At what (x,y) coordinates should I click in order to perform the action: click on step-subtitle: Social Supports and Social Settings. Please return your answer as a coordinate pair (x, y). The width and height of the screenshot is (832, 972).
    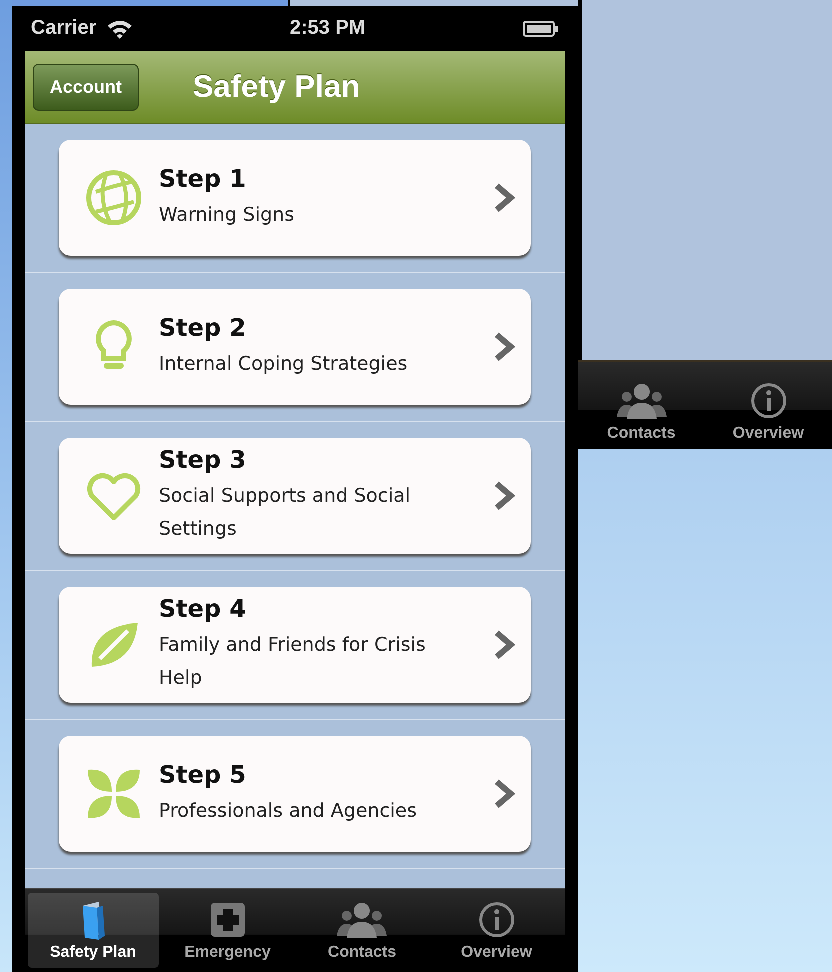
    Looking at the image, I should click on (285, 513).